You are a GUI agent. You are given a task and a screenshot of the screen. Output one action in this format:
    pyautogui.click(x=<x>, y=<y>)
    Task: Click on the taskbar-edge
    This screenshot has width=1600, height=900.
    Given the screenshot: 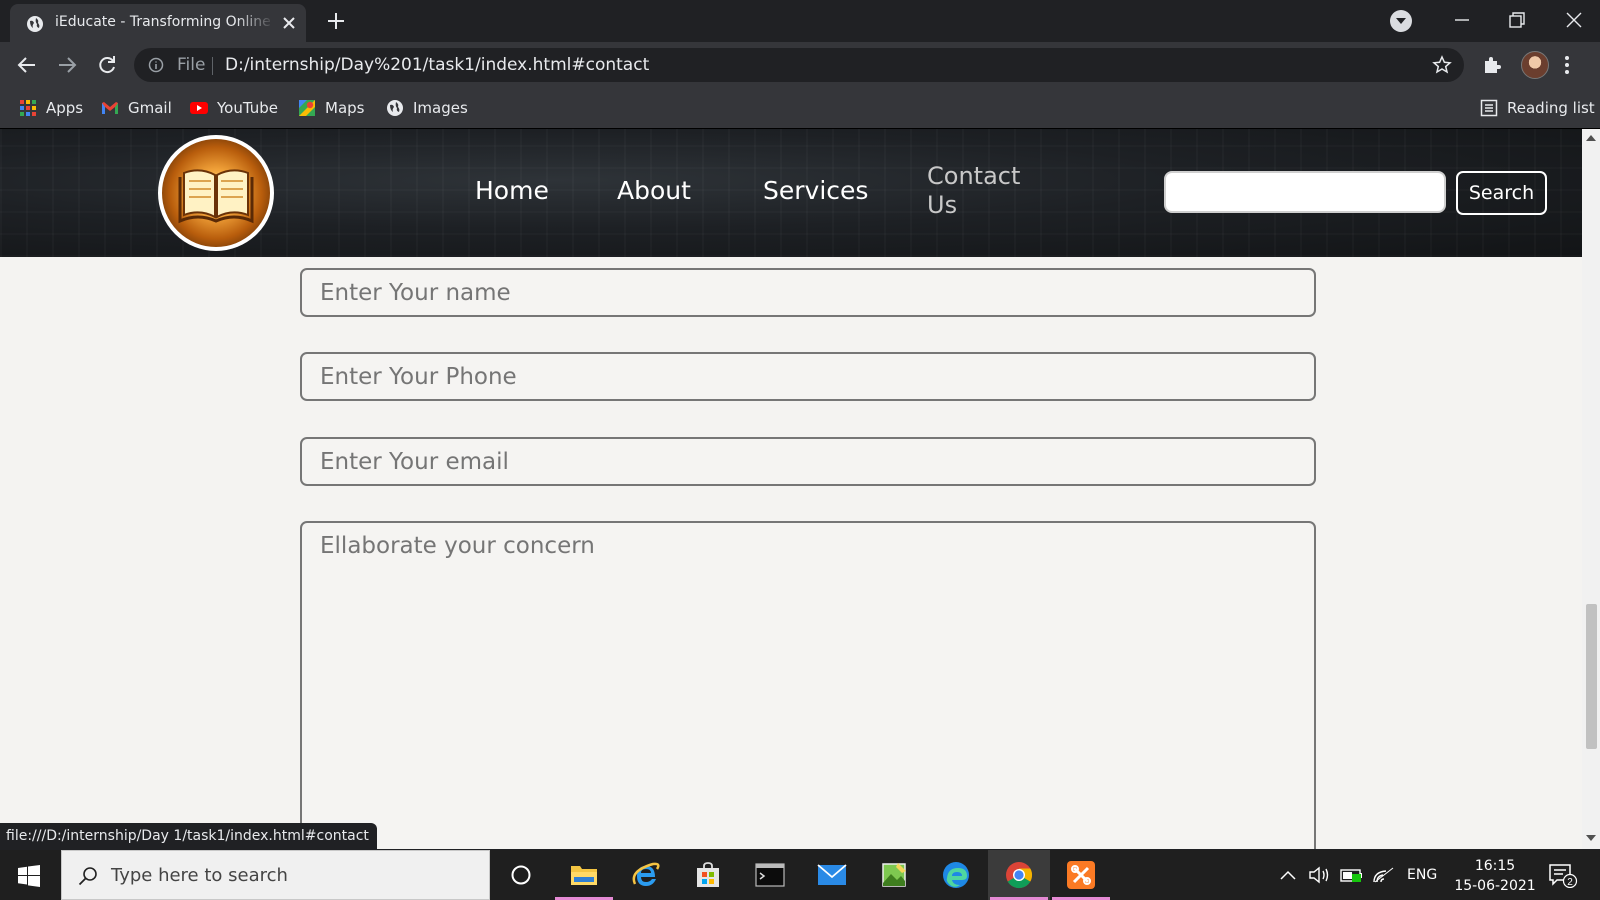 What is the action you would take?
    pyautogui.click(x=956, y=875)
    